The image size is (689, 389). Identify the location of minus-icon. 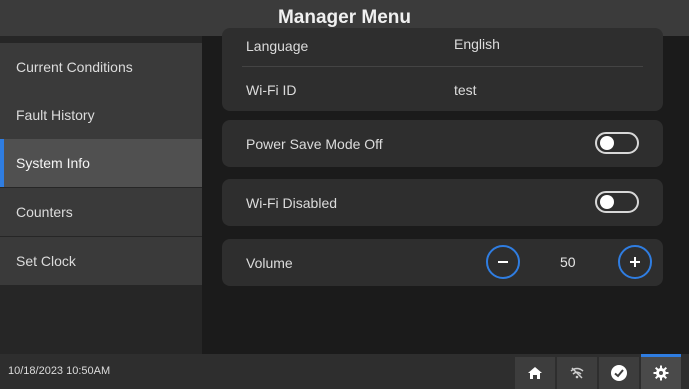
(503, 262).